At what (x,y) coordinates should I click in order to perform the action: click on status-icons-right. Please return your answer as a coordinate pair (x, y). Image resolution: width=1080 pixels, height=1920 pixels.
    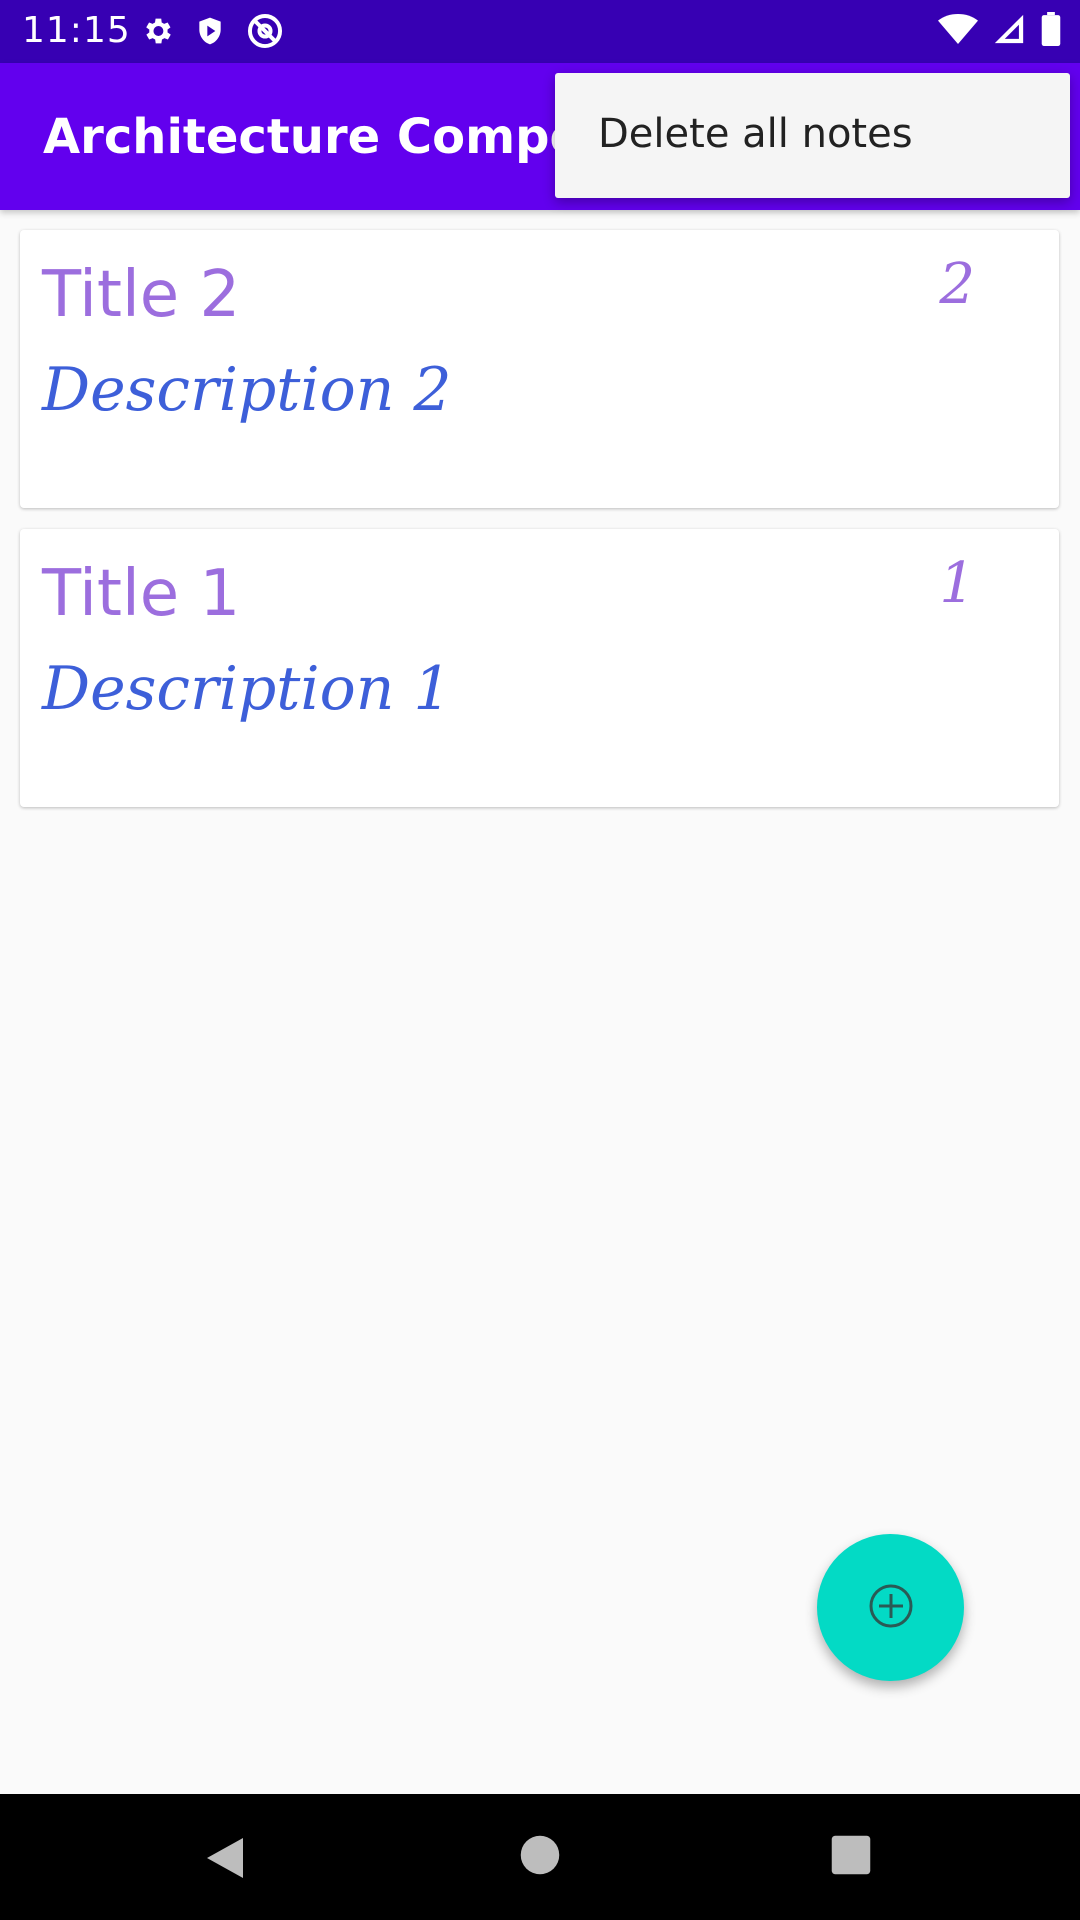
    Looking at the image, I should click on (1000, 31).